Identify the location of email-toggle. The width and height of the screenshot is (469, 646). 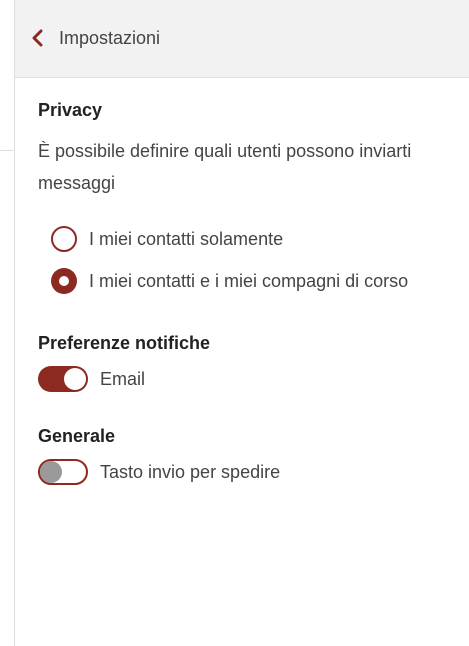
(63, 379).